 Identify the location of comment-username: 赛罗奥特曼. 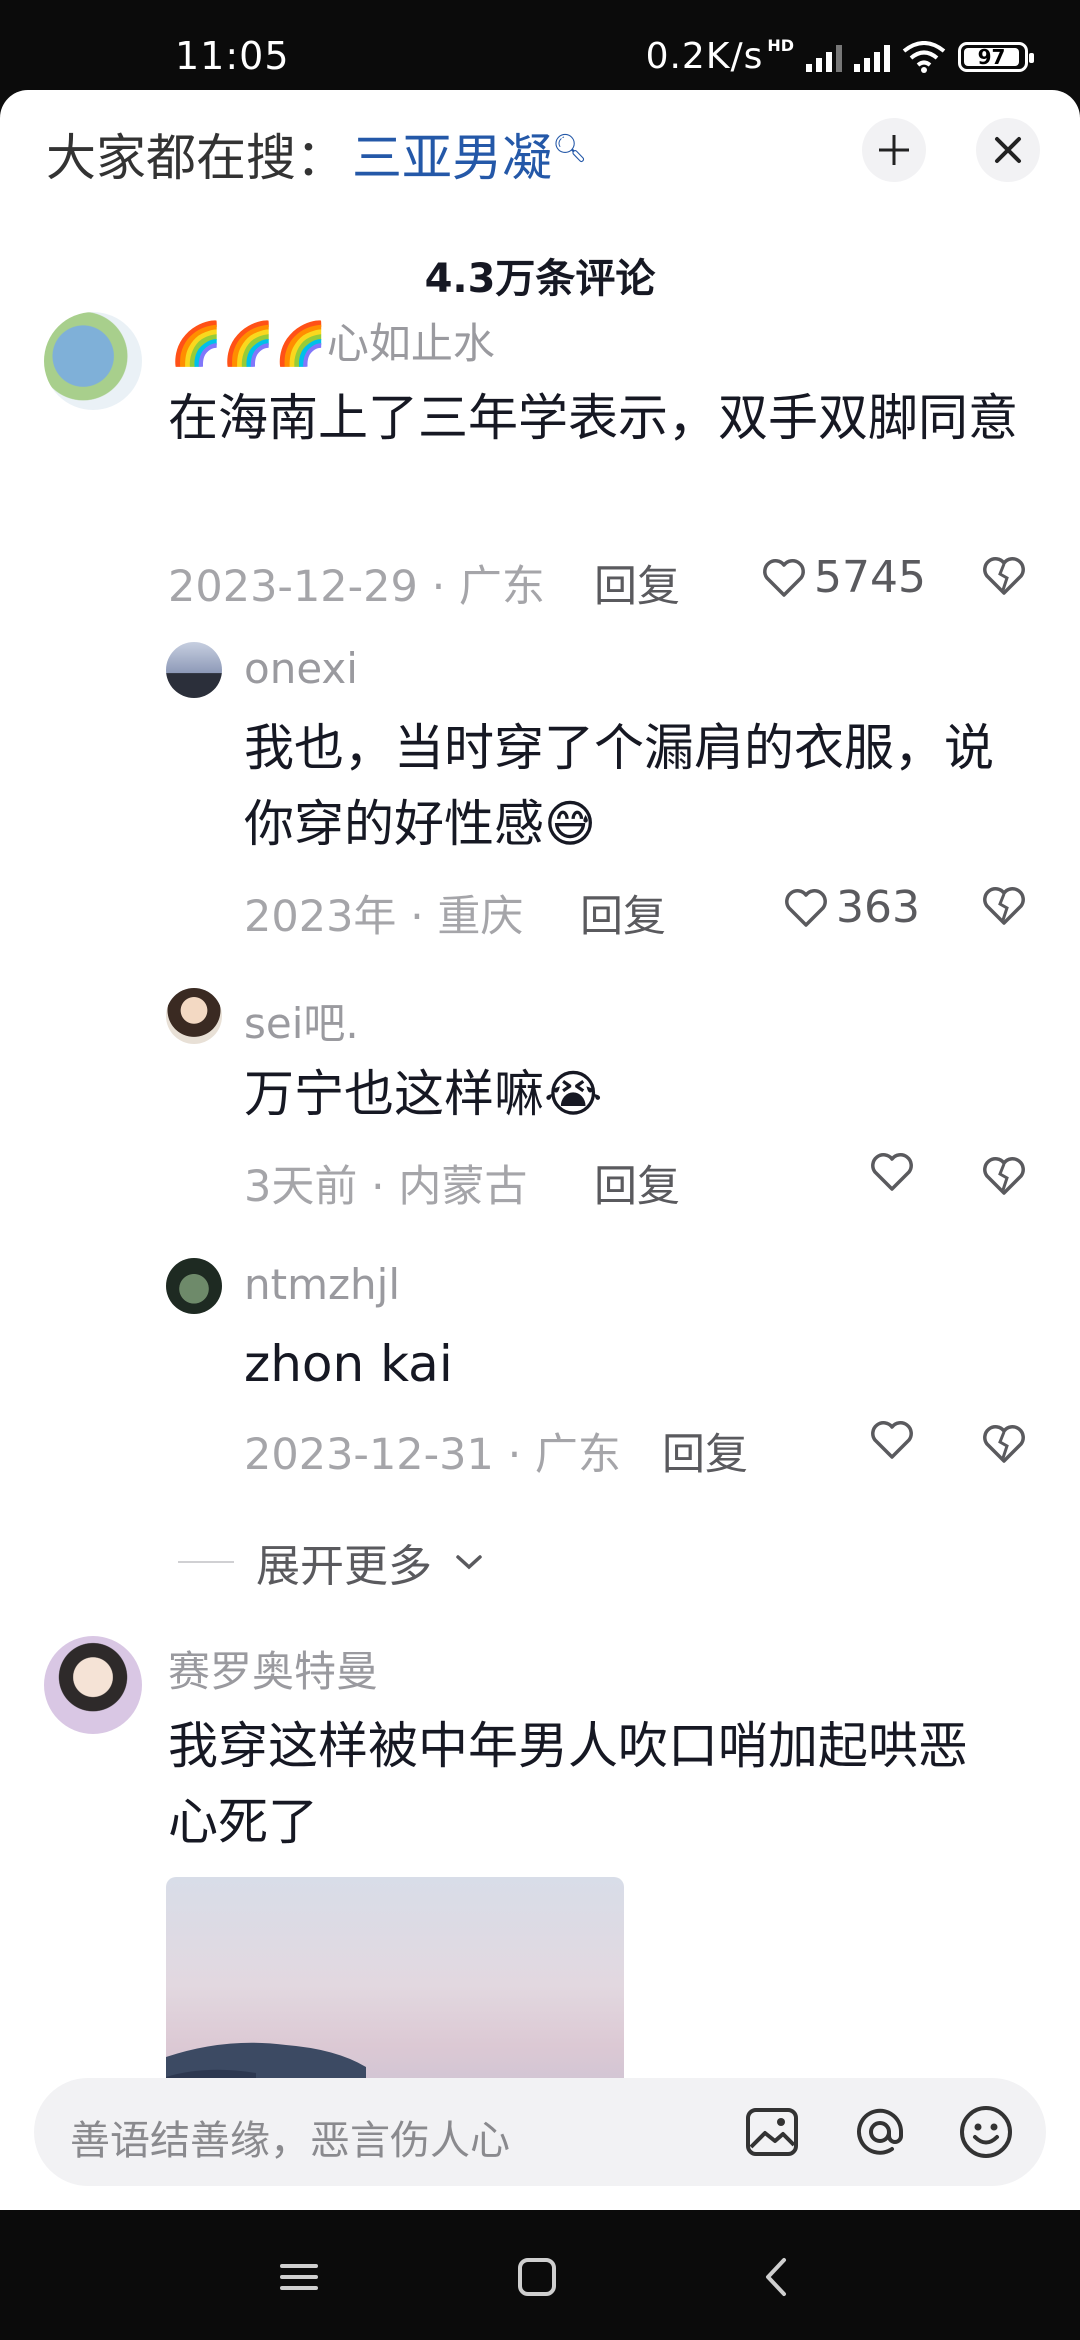
(273, 1668).